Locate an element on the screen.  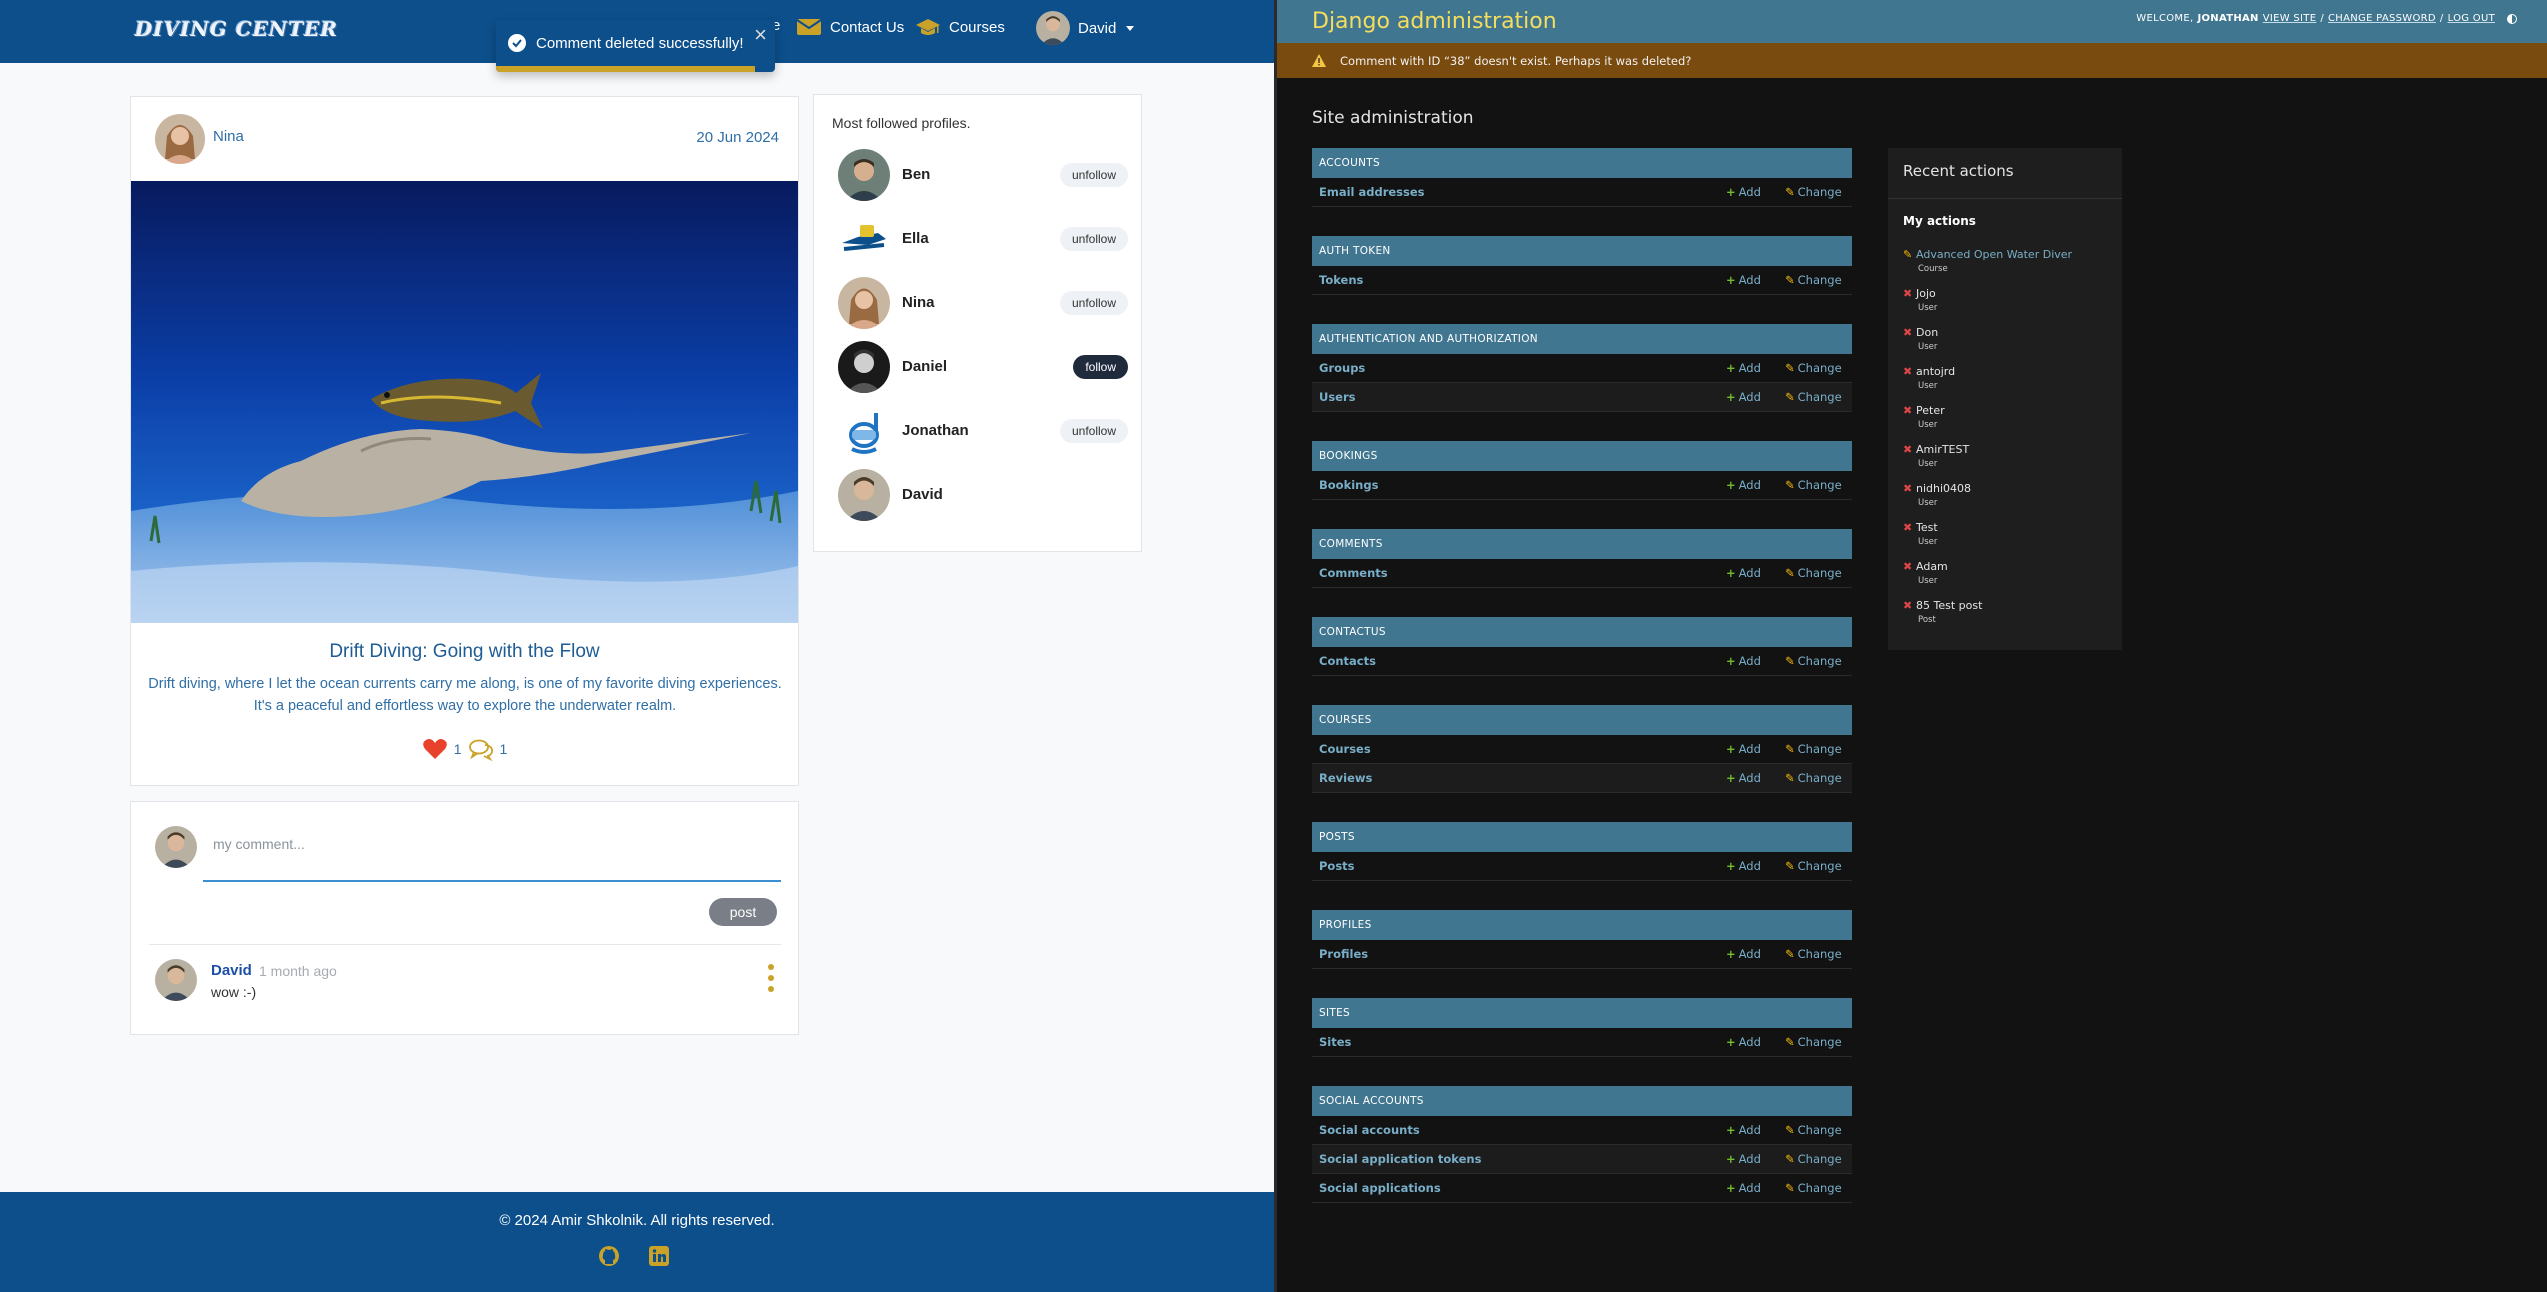
recent-action-name: Advanced Open Water Diver is located at coordinates (1994, 254).